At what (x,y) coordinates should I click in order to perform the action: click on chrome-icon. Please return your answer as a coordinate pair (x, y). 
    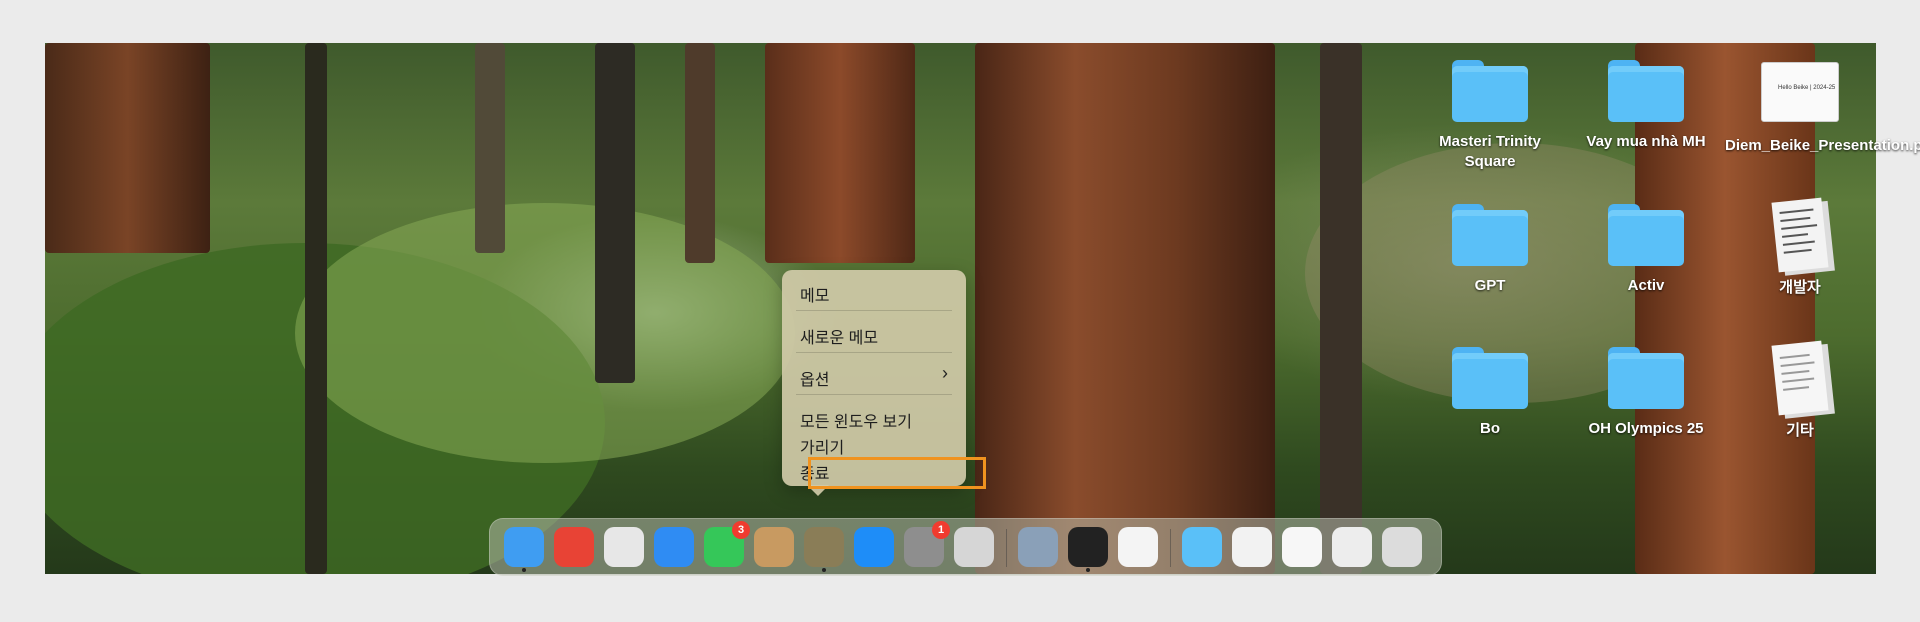
    Looking at the image, I should click on (574, 547).